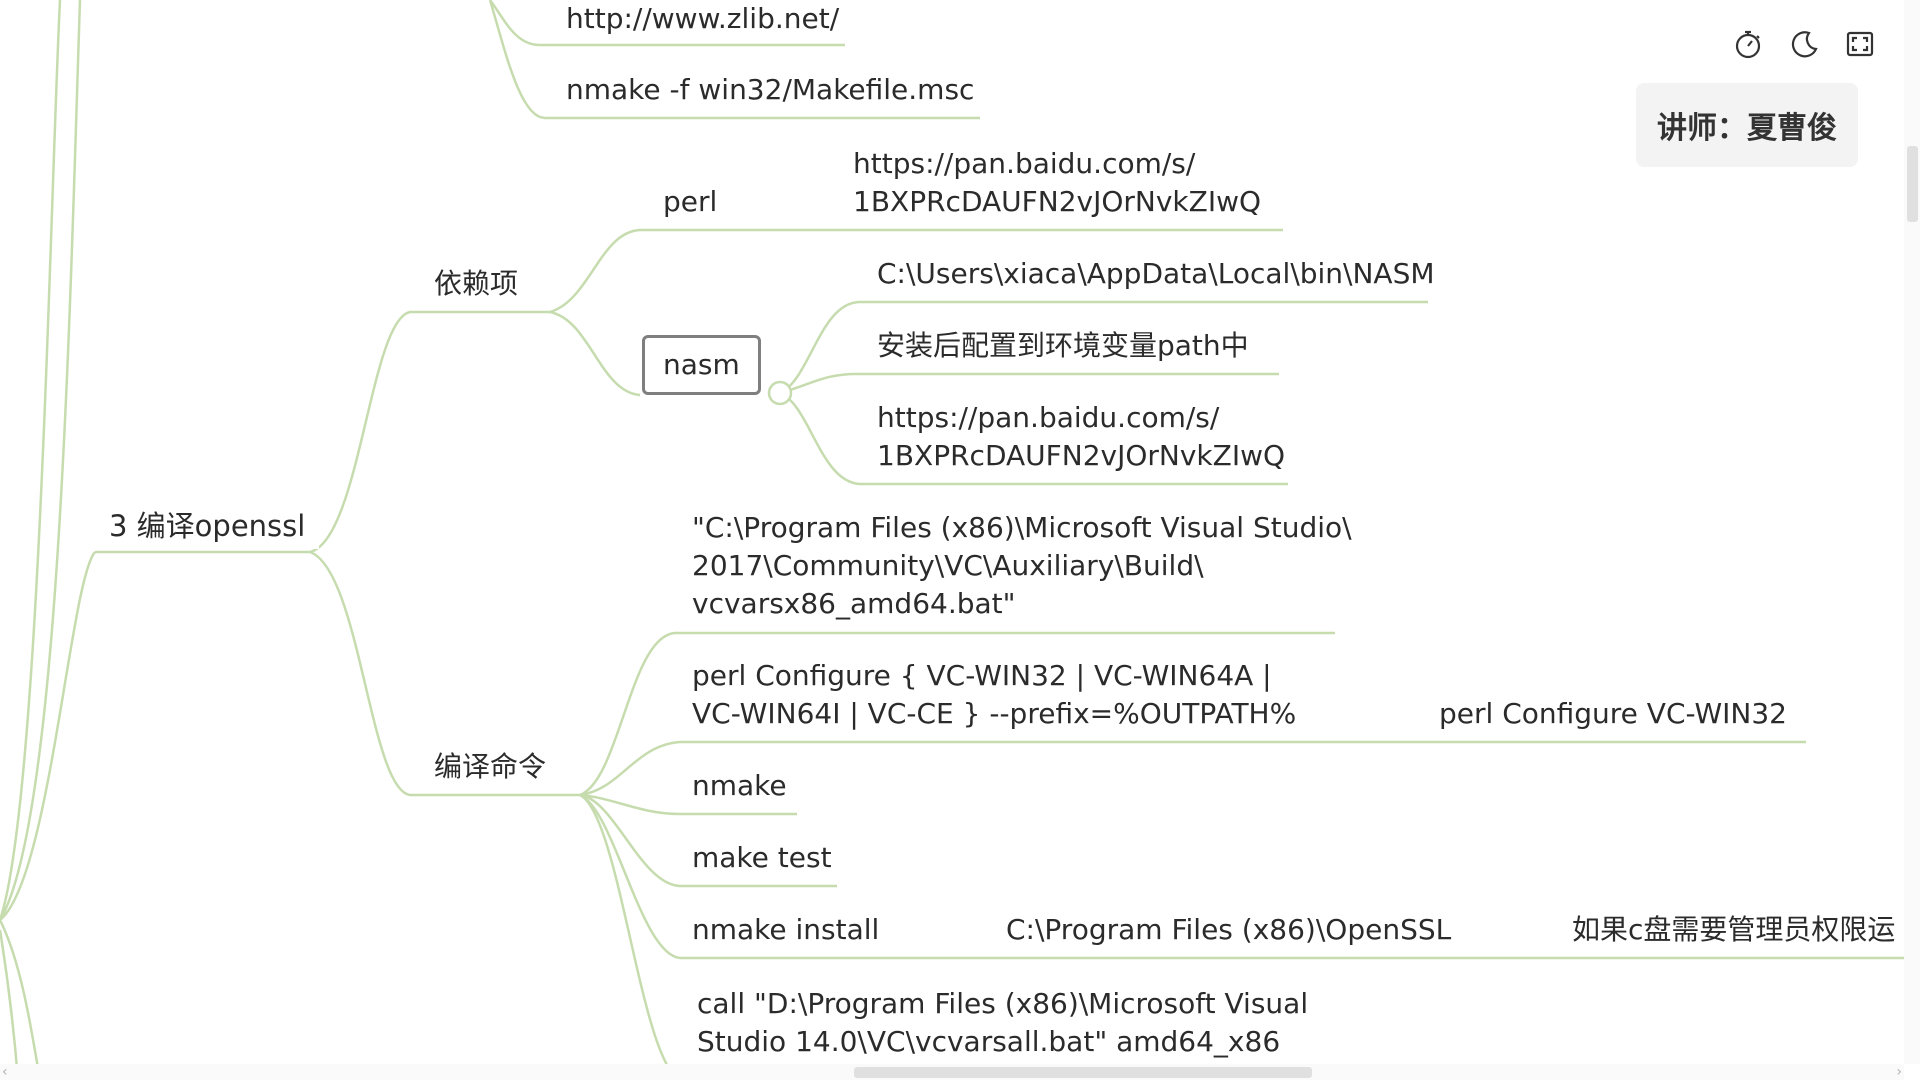 The image size is (1920, 1080). I want to click on node-nmake-install: nmake install, so click(785, 930).